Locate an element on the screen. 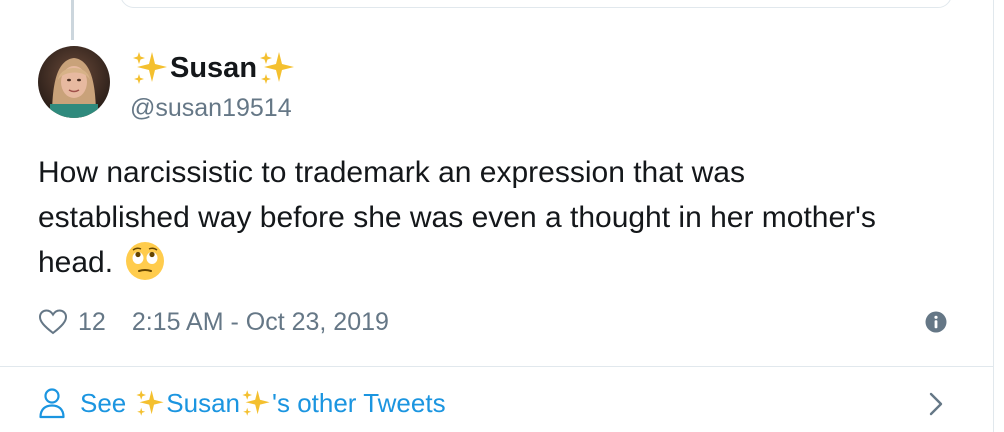  avatar is located at coordinates (74, 82).